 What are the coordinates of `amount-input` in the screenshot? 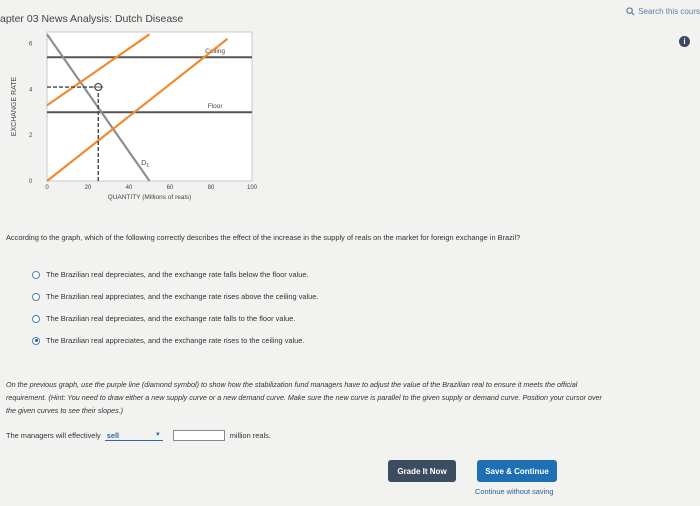 It's located at (198, 435).